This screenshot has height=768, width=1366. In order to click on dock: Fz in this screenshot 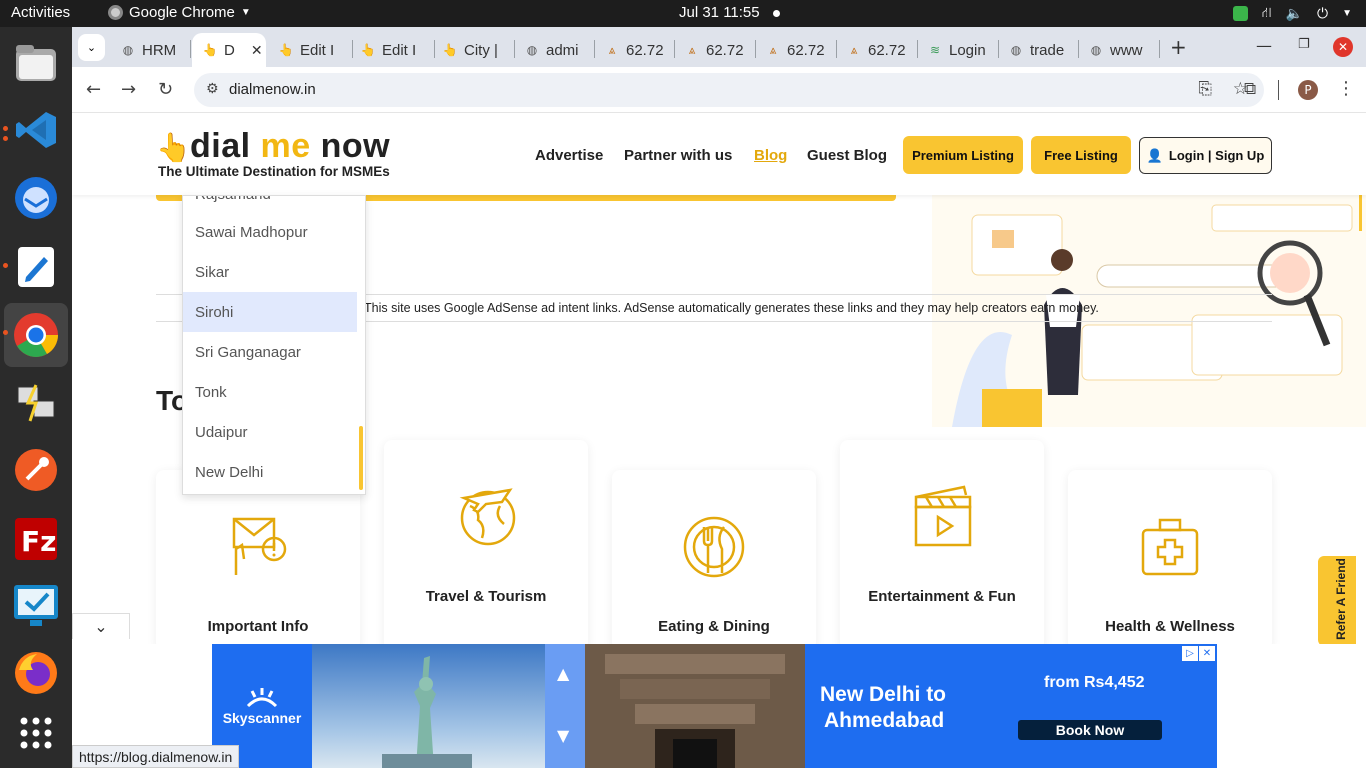, I will do `click(36, 397)`.